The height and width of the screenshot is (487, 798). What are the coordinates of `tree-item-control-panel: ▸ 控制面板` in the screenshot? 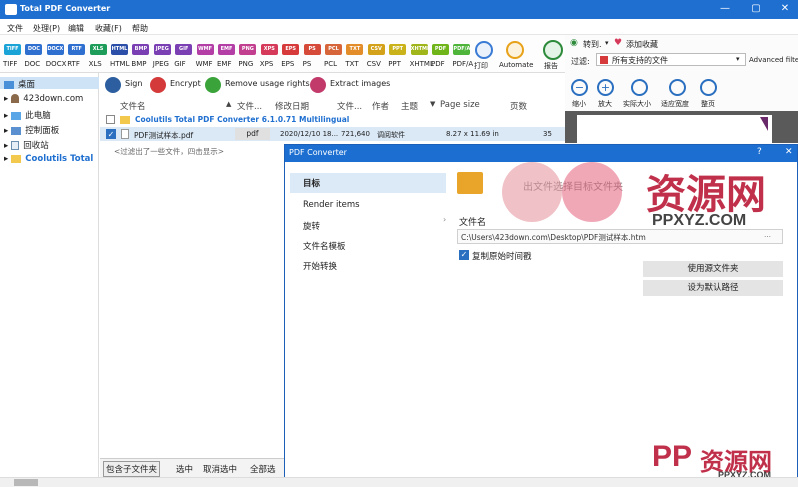 It's located at (31, 130).